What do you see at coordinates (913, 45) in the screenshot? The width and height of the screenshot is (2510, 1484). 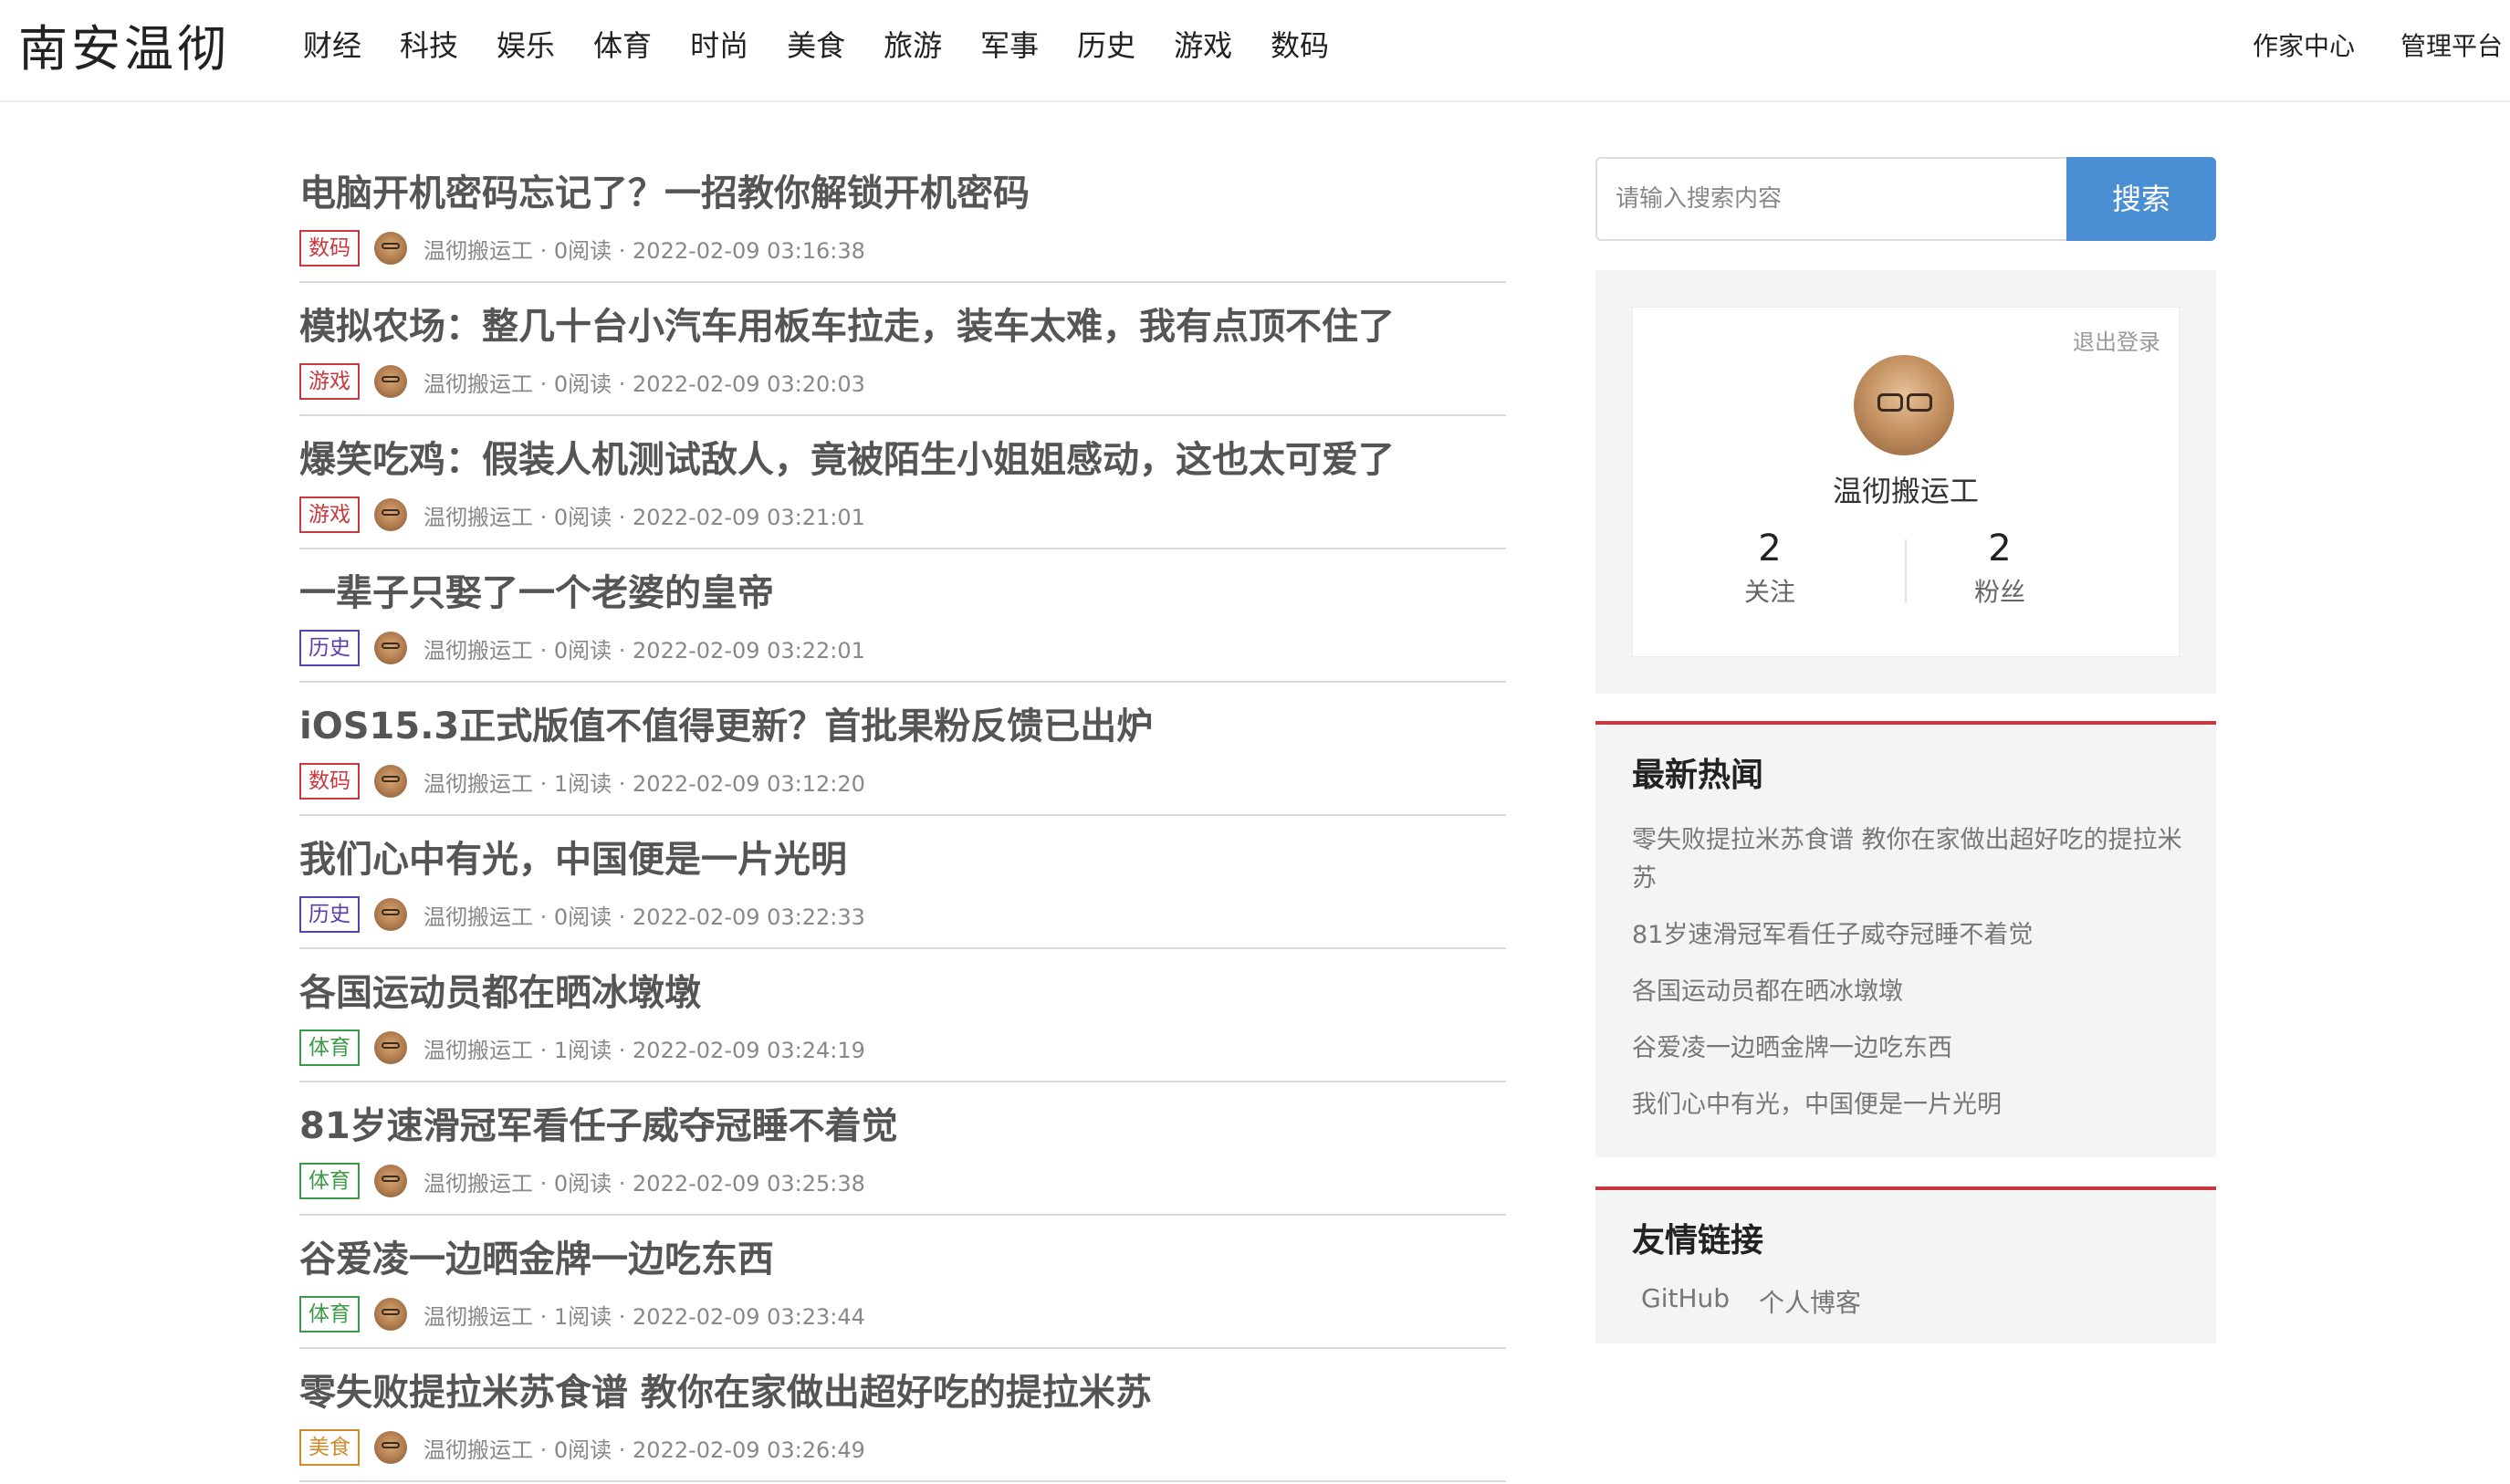 I see `nav-item-travel: 旅游` at bounding box center [913, 45].